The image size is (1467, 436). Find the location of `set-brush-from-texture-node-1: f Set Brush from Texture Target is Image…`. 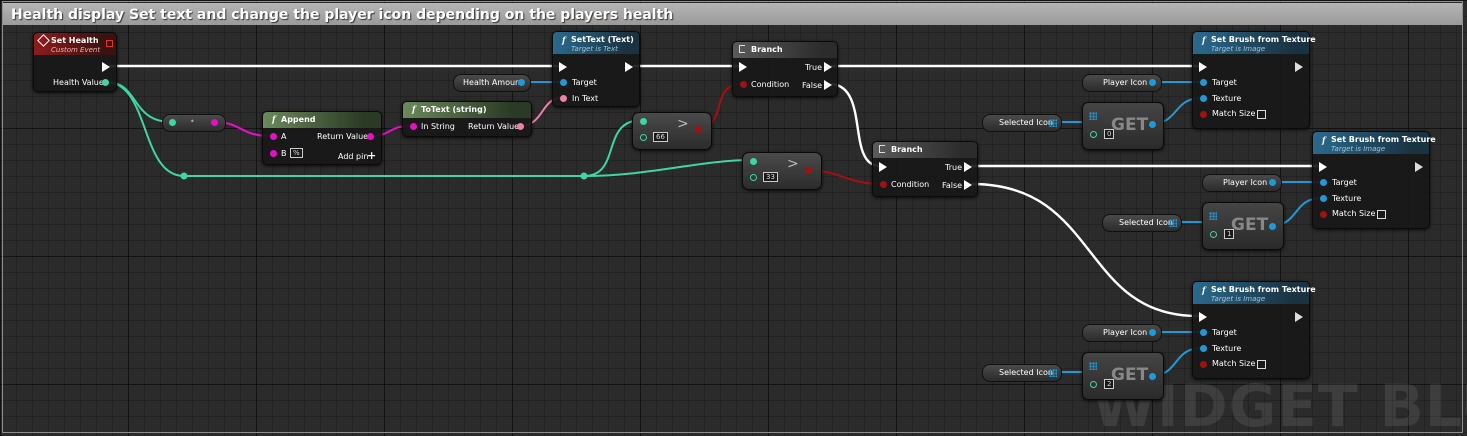

set-brush-from-texture-node-1: f Set Brush from Texture Target is Image… is located at coordinates (1254, 80).